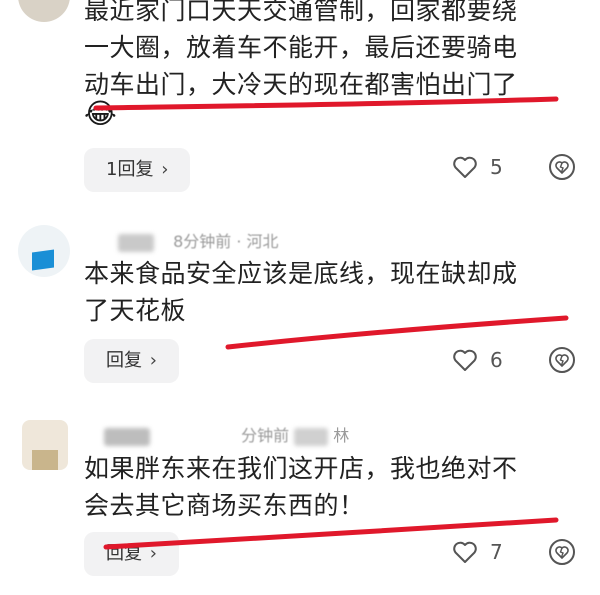 The height and width of the screenshot is (595, 600). I want to click on reply-label: 1回复, so click(130, 169).